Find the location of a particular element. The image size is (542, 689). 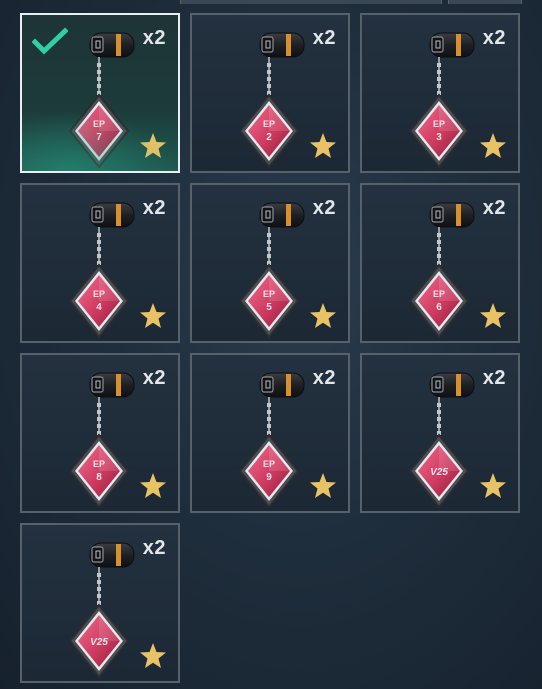

charm-icon: EP 6 is located at coordinates (441, 270).